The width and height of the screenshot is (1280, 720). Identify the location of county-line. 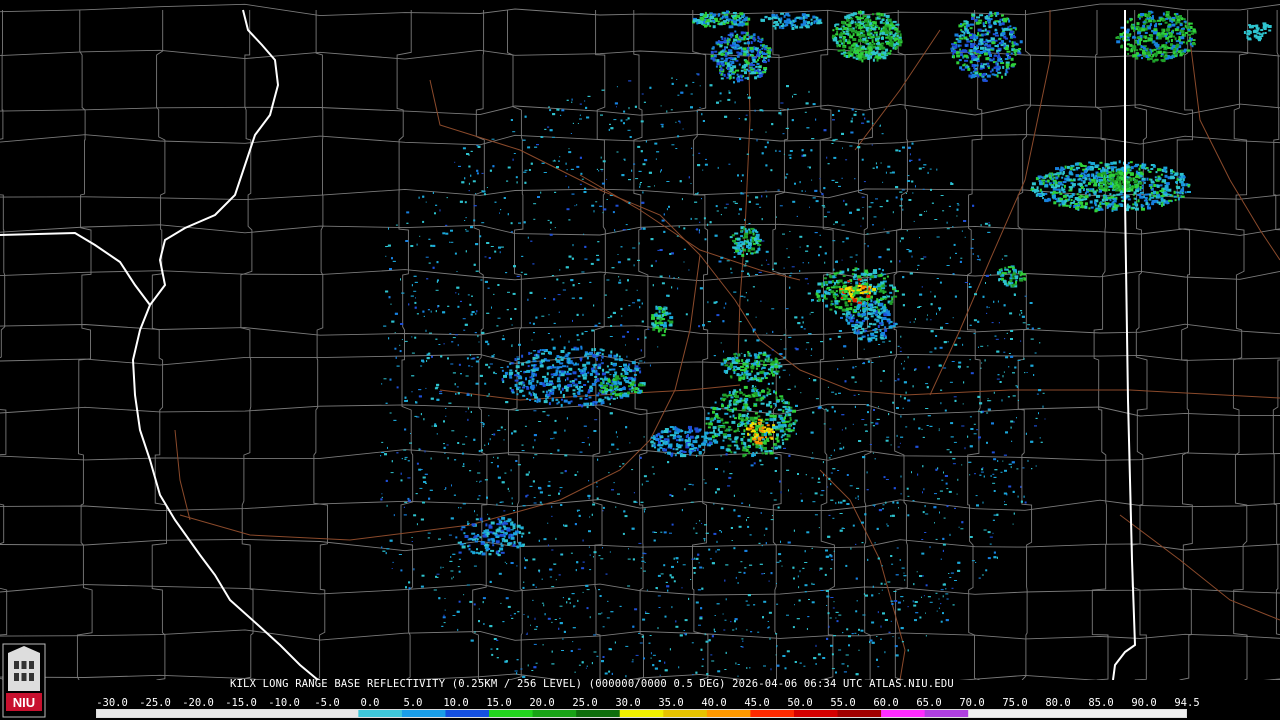
(1240, 345).